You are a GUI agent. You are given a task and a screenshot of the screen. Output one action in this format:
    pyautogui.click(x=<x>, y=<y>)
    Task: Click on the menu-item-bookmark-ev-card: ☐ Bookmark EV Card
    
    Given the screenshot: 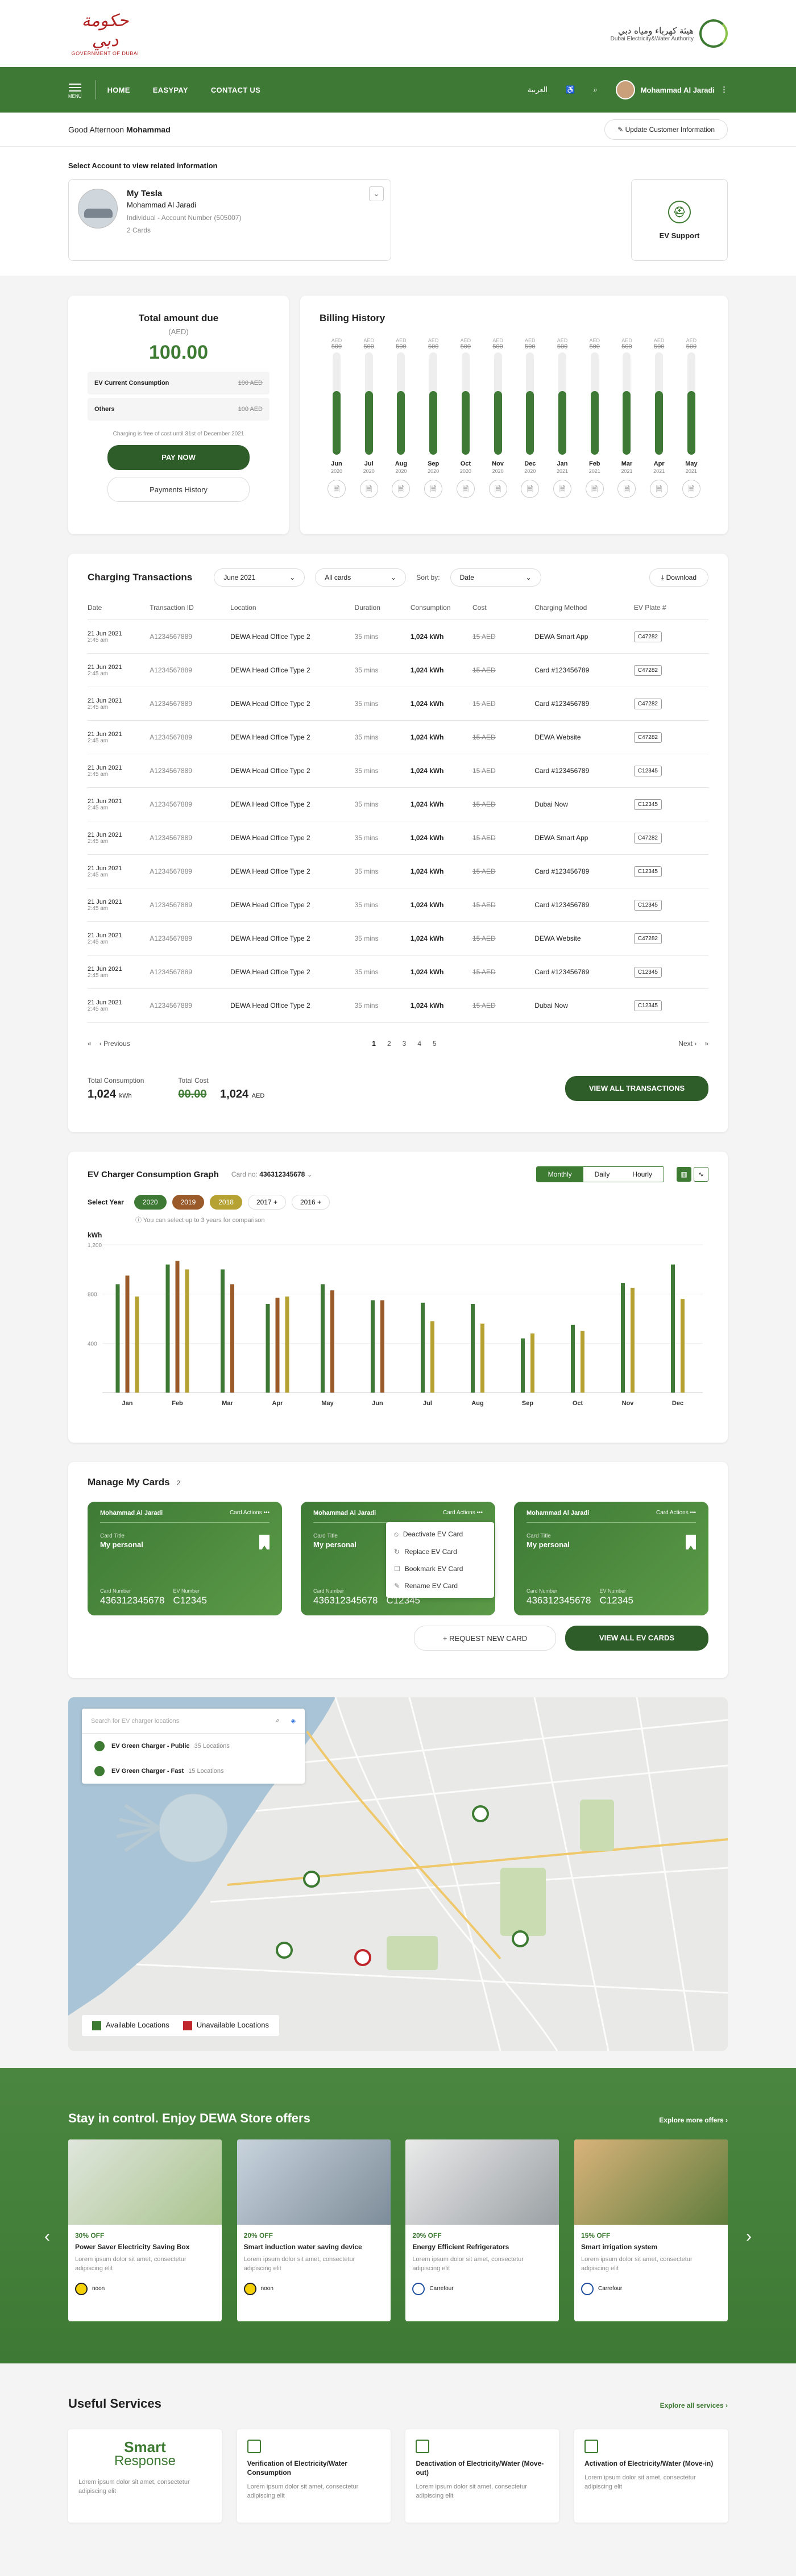 What is the action you would take?
    pyautogui.click(x=440, y=1568)
    